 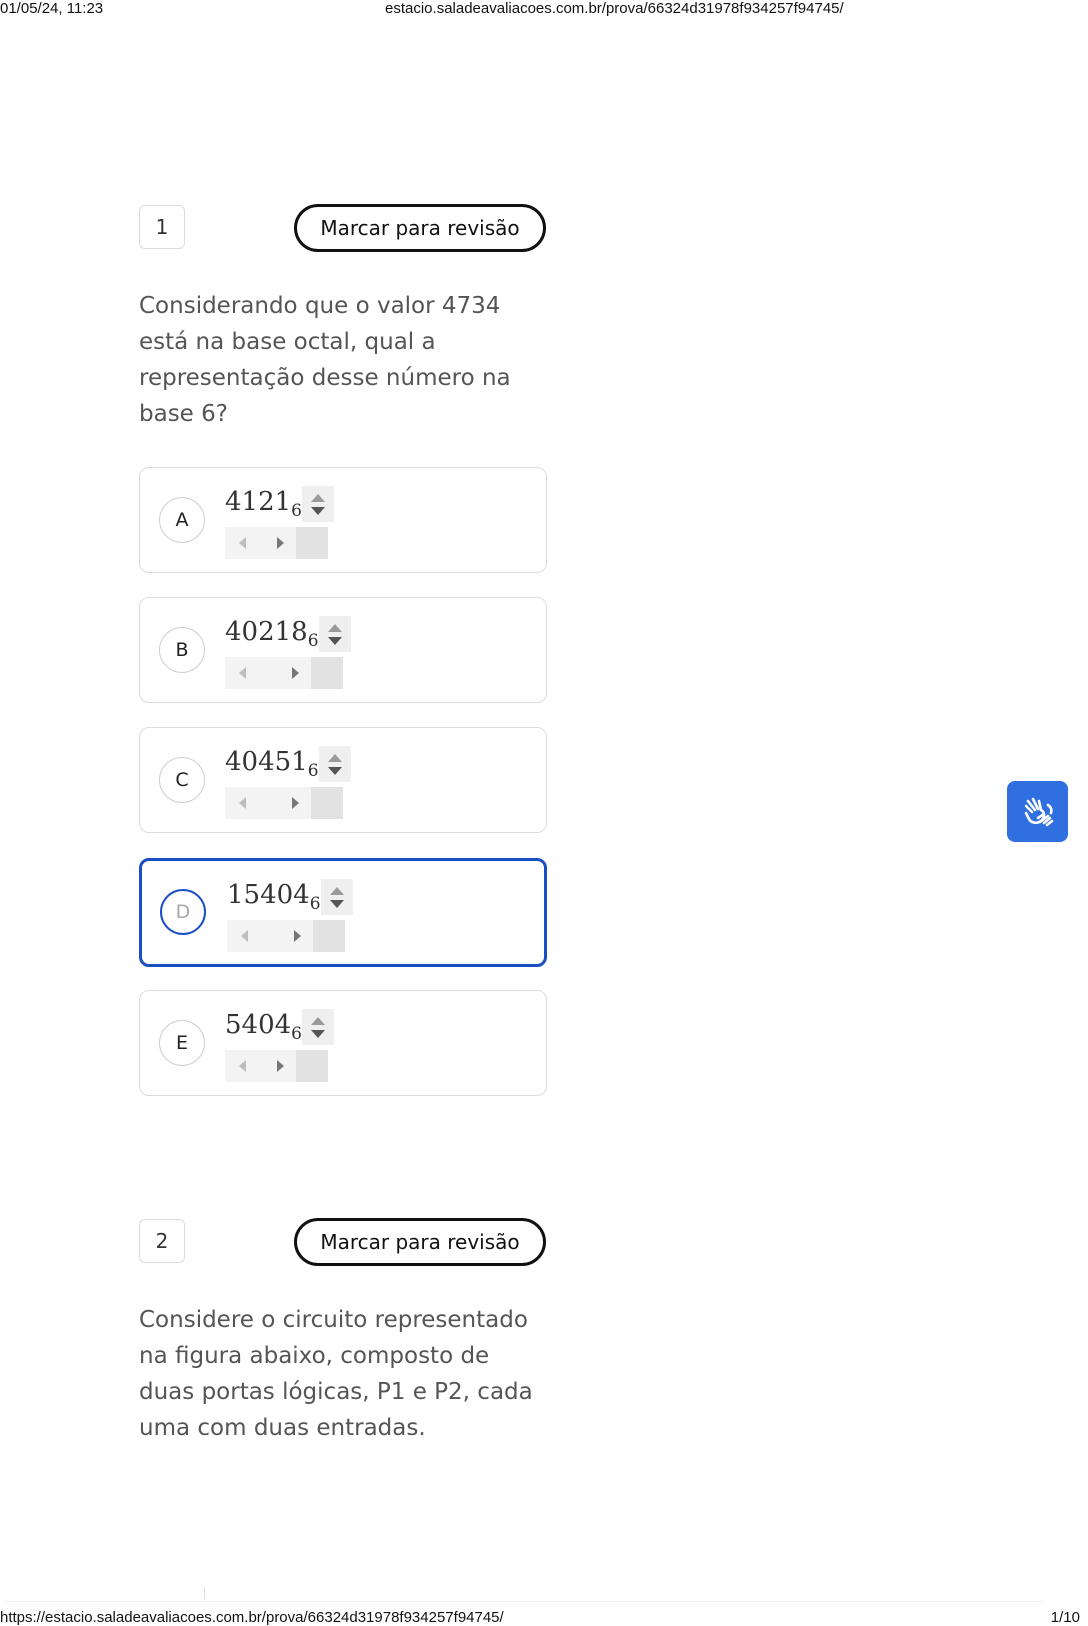 I want to click on divider, so click(x=524, y=1601).